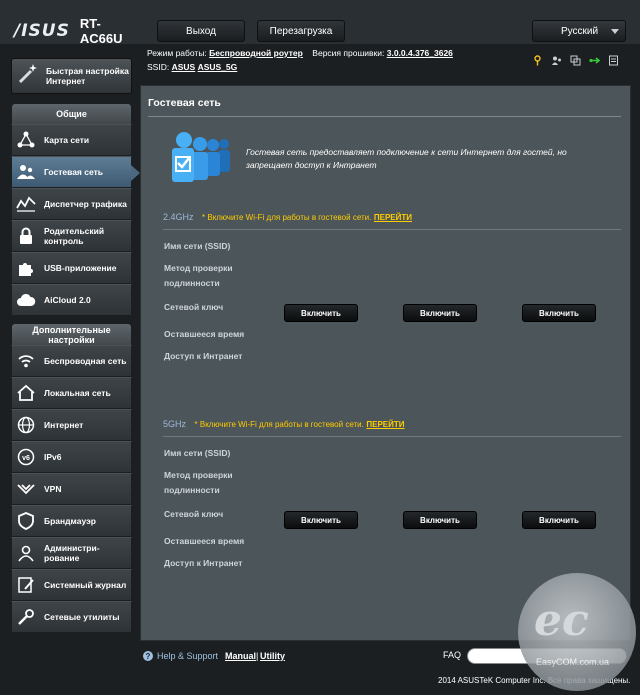  I want to click on sidebar-item-label: AiCloud 2.0, so click(67, 300).